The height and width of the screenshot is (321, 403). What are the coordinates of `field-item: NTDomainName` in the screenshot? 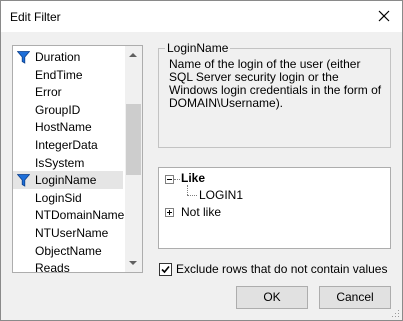 It's located at (69, 215).